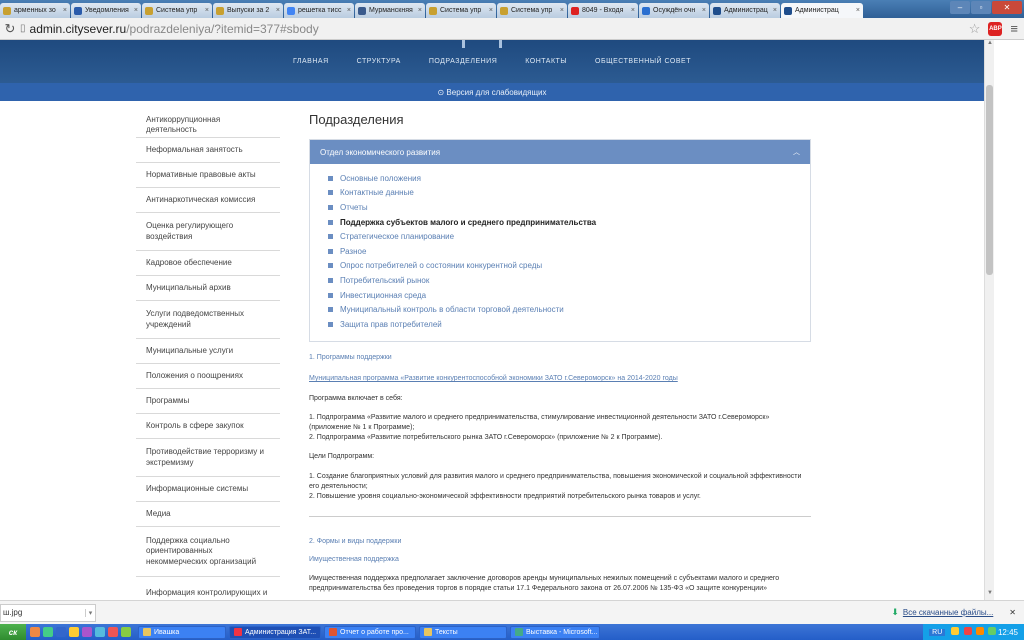 This screenshot has width=1024, height=640. I want to click on browser-menu-icon: ≡, so click(1014, 28).